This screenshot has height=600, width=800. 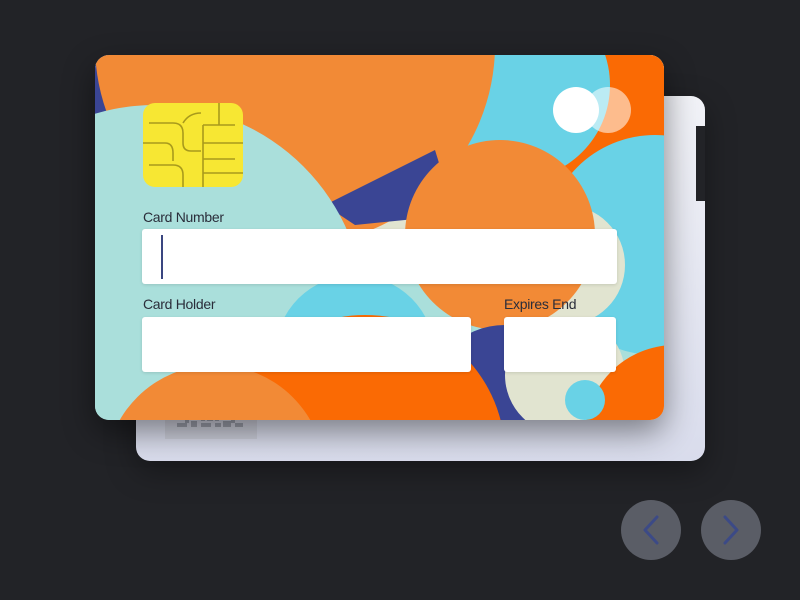 What do you see at coordinates (593, 110) in the screenshot?
I see `mastercard-logo-icon` at bounding box center [593, 110].